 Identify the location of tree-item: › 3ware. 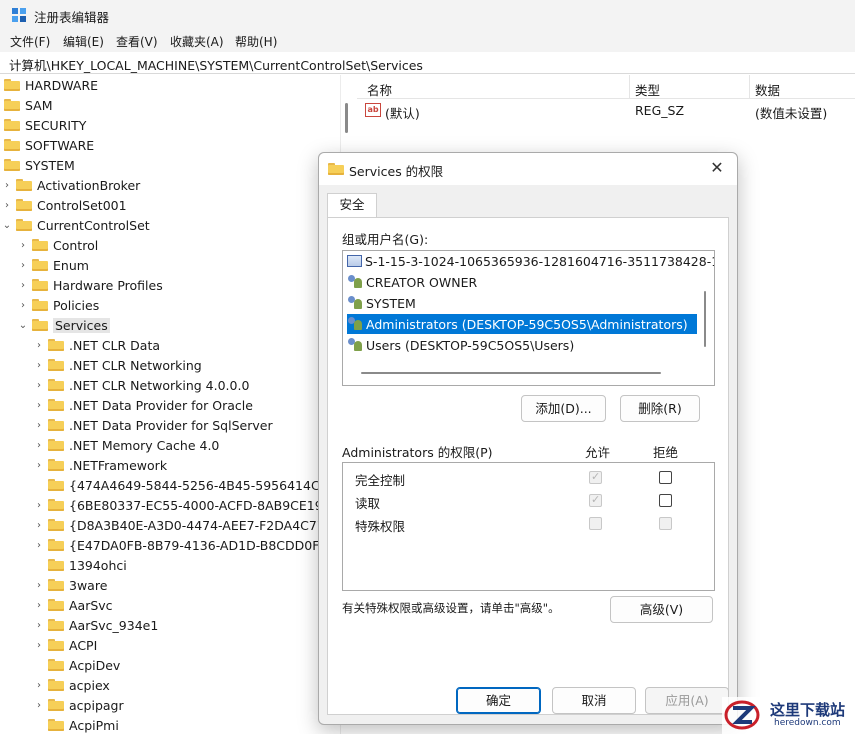
(70, 585).